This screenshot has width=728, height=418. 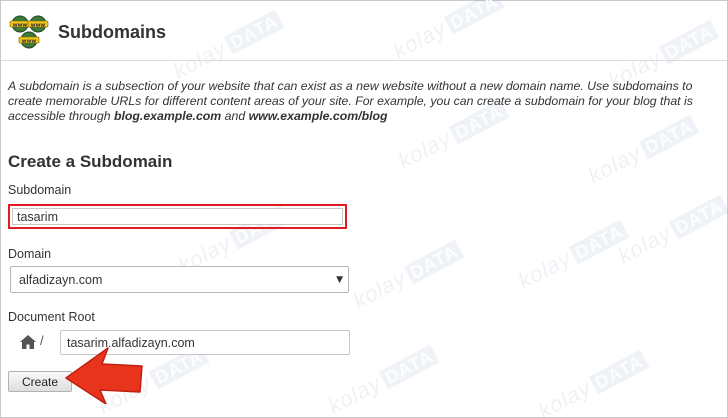 I want to click on domain-select: alfadizayn.com ▼, so click(x=179, y=279).